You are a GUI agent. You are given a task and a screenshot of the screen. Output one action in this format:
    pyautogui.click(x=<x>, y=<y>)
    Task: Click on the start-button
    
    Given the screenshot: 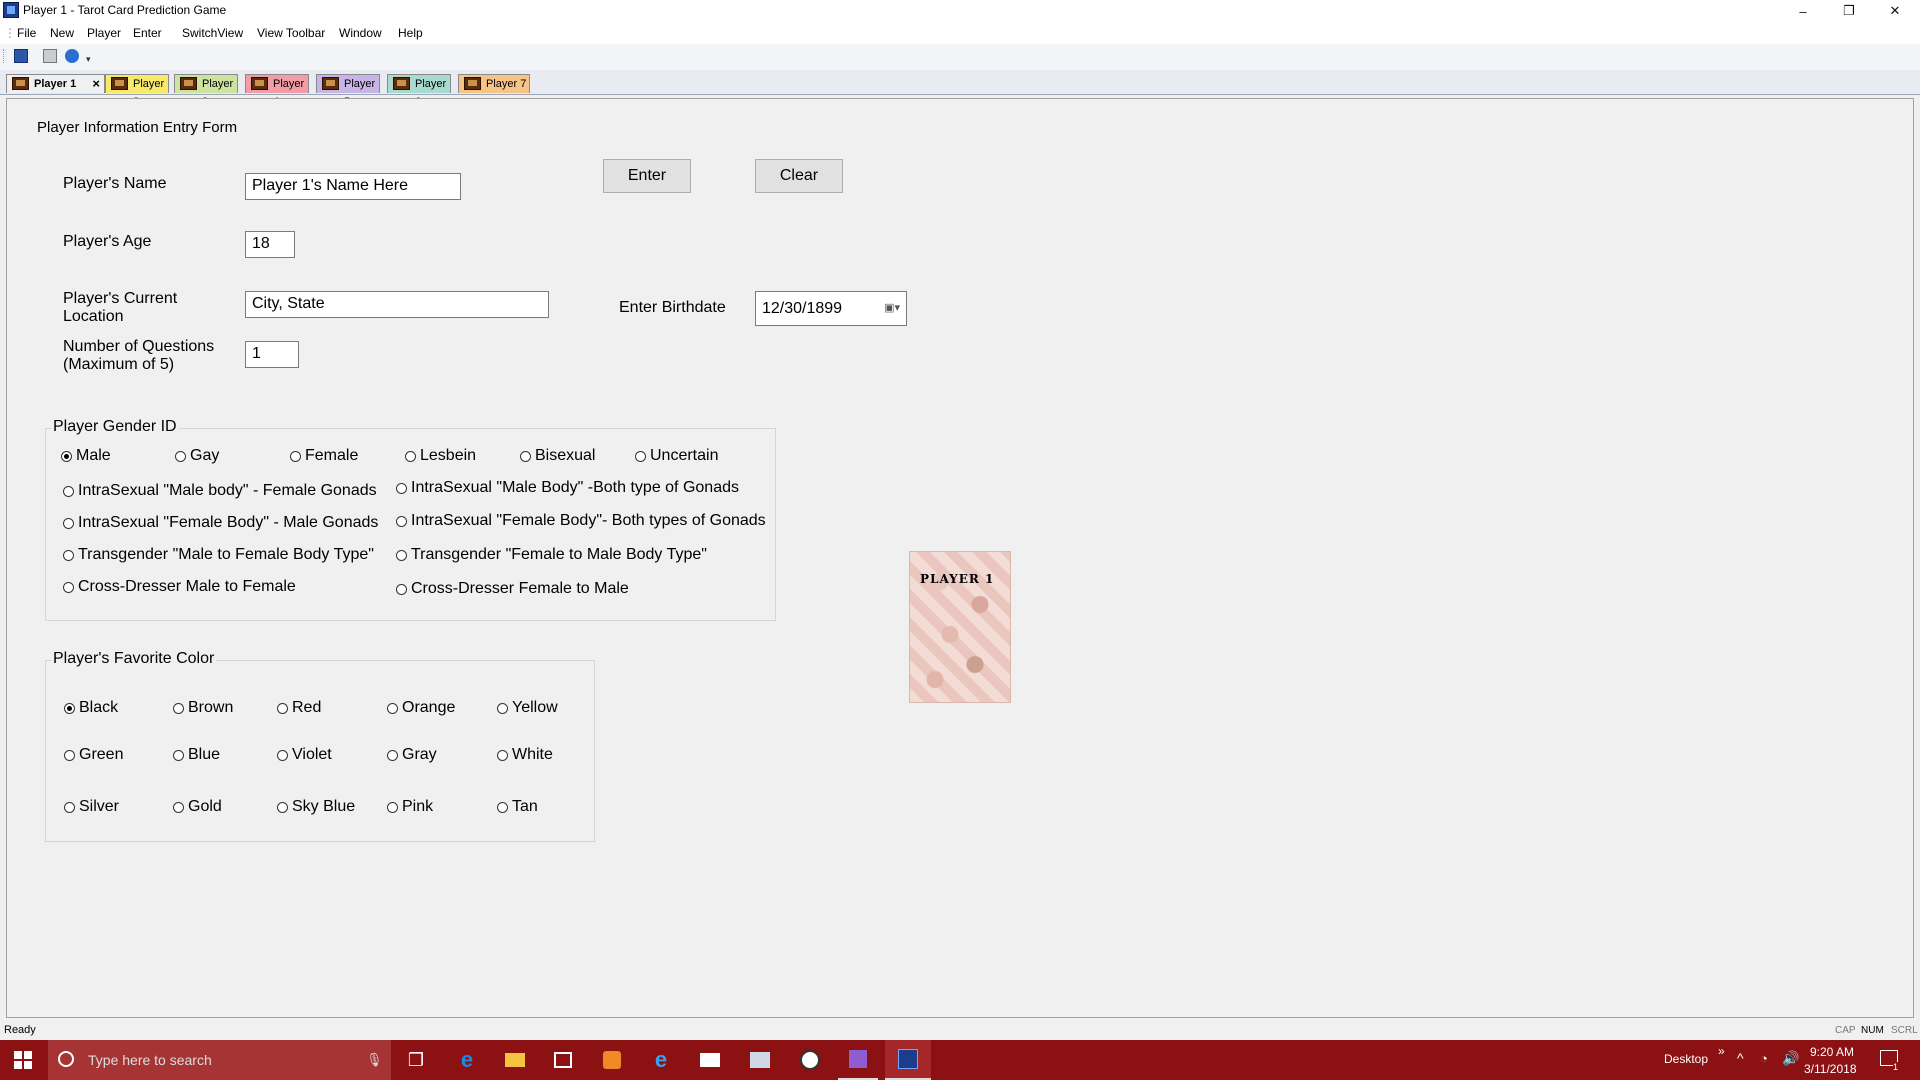 What is the action you would take?
    pyautogui.click(x=23, y=1060)
    